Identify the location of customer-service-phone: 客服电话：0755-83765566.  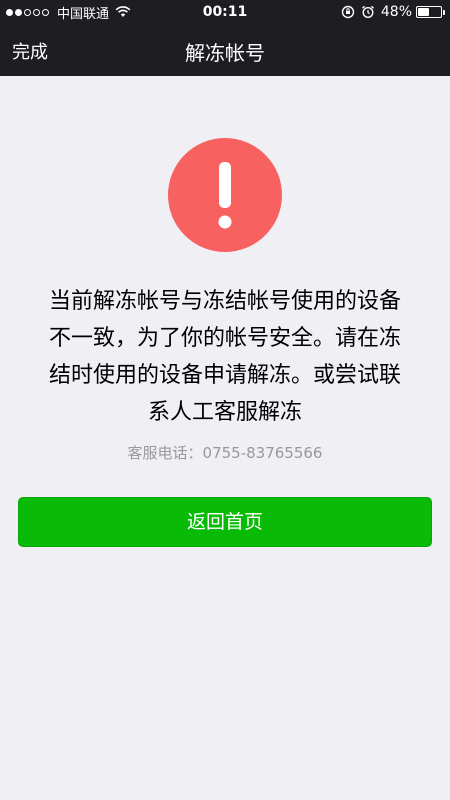
(225, 453).